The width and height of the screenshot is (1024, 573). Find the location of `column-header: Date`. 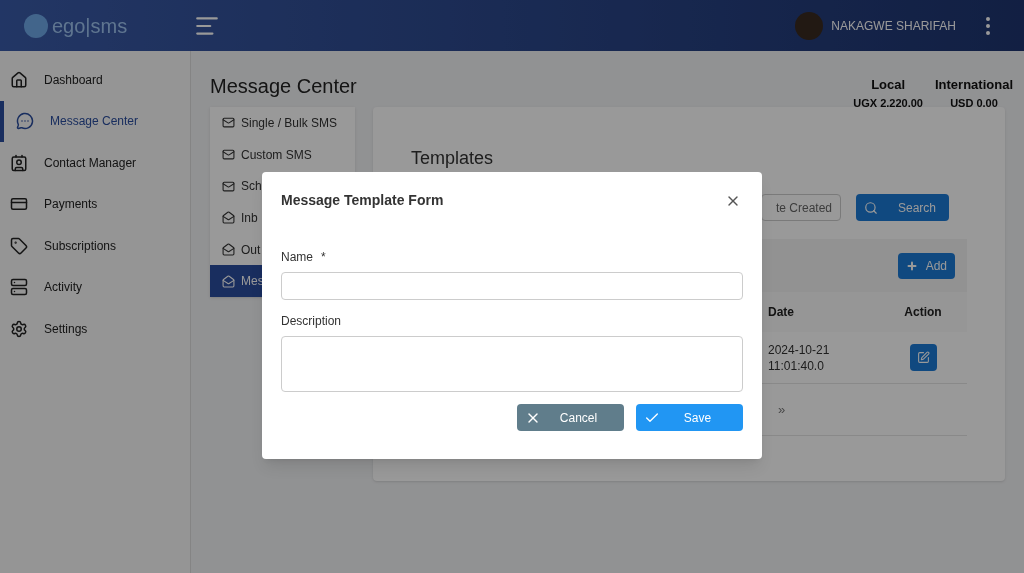

column-header: Date is located at coordinates (781, 312).